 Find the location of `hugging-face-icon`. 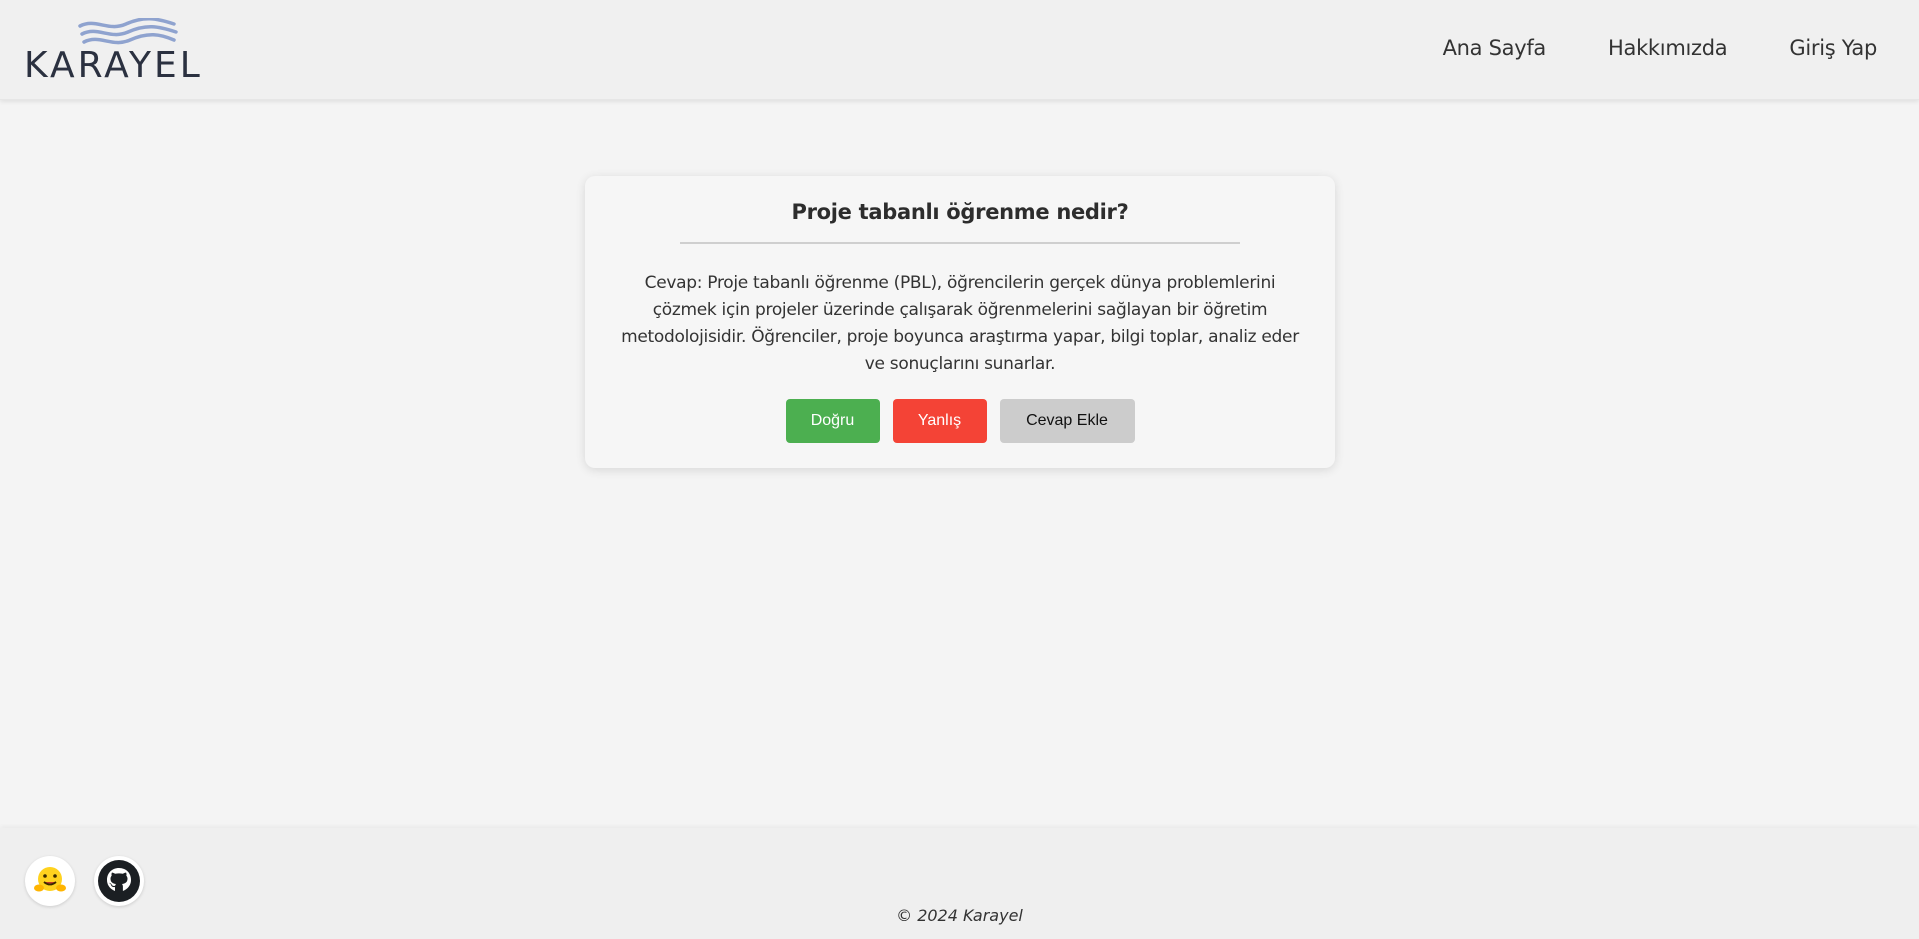

hugging-face-icon is located at coordinates (50, 881).